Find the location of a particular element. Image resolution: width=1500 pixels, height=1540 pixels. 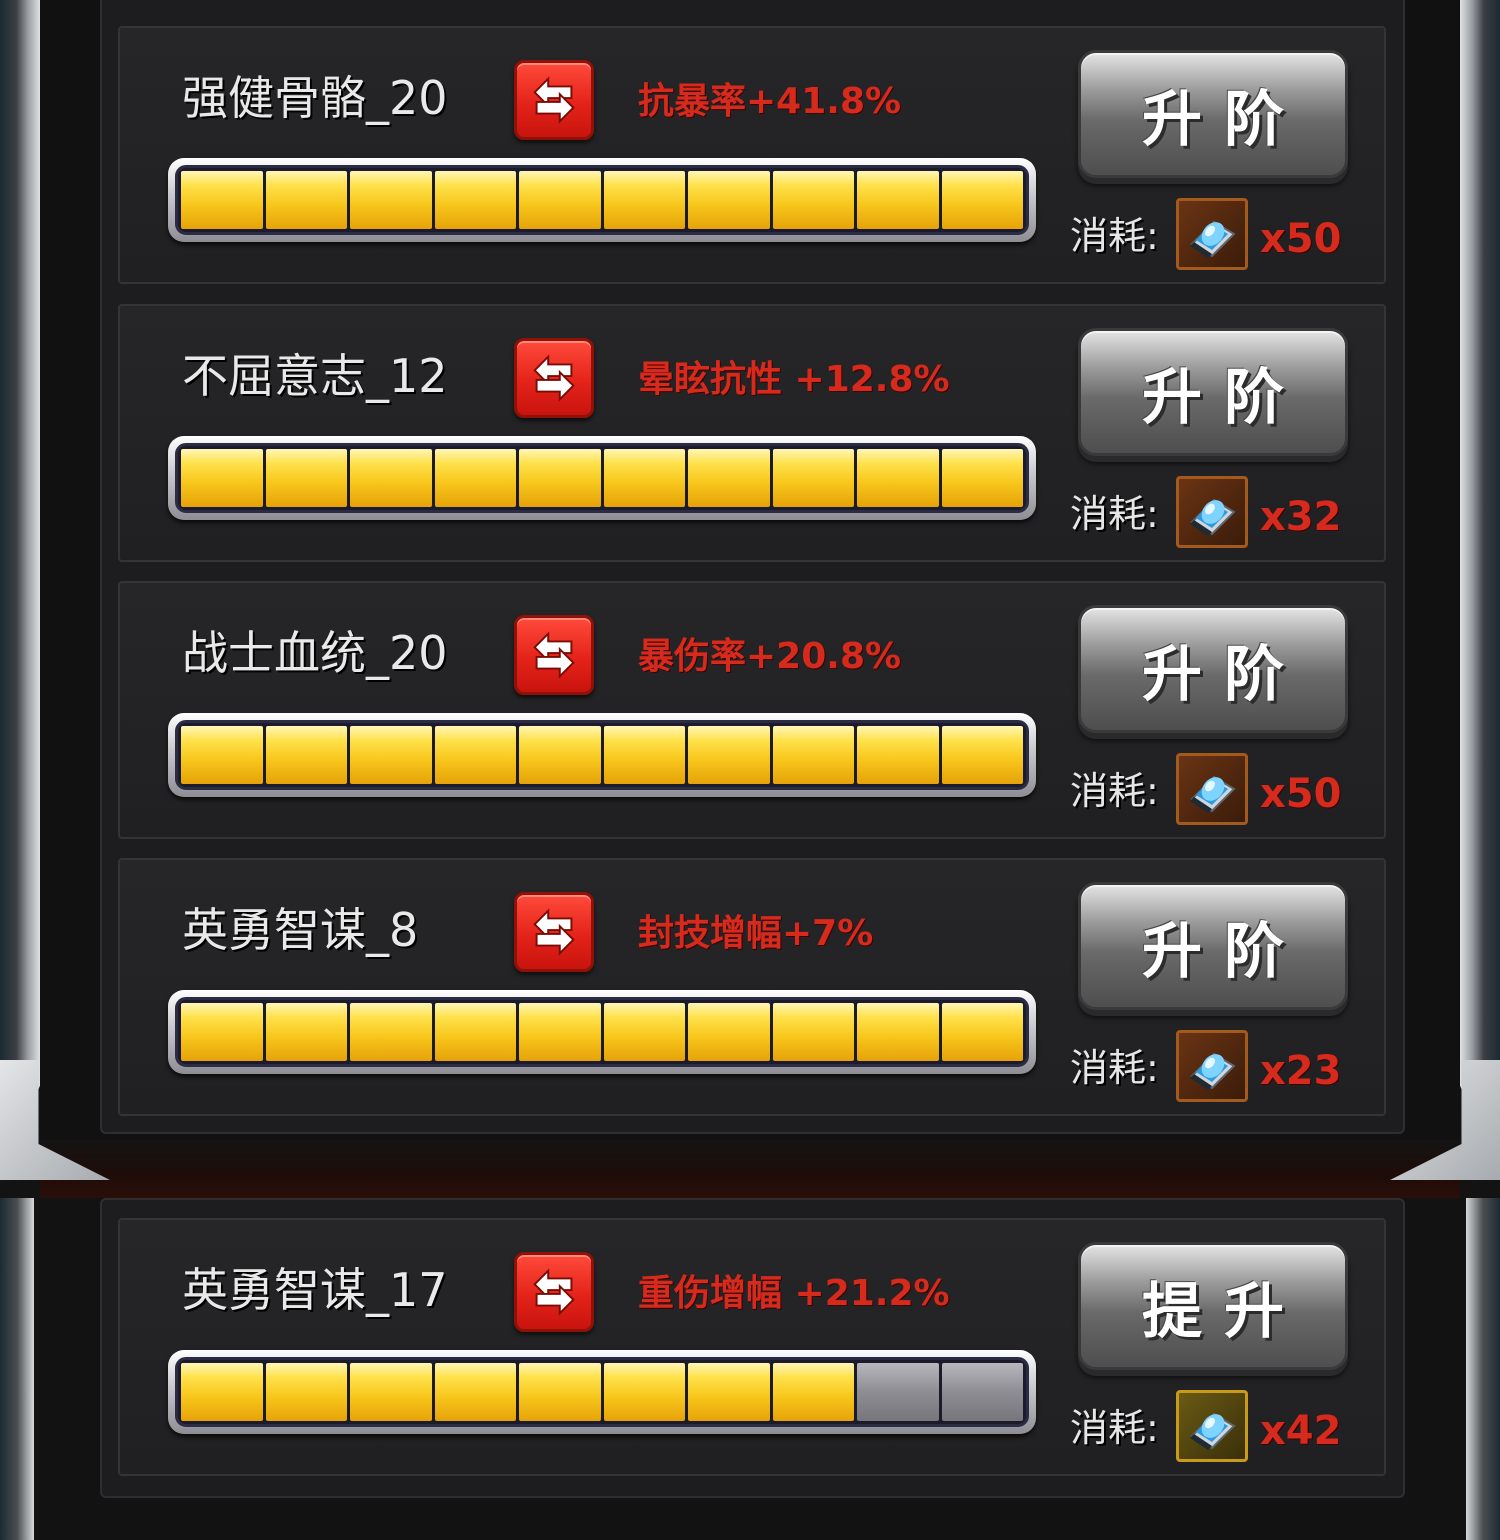

talent-row: 英勇智谋_8 封技增幅+7% 升阶 消耗: x23 is located at coordinates (752, 987).